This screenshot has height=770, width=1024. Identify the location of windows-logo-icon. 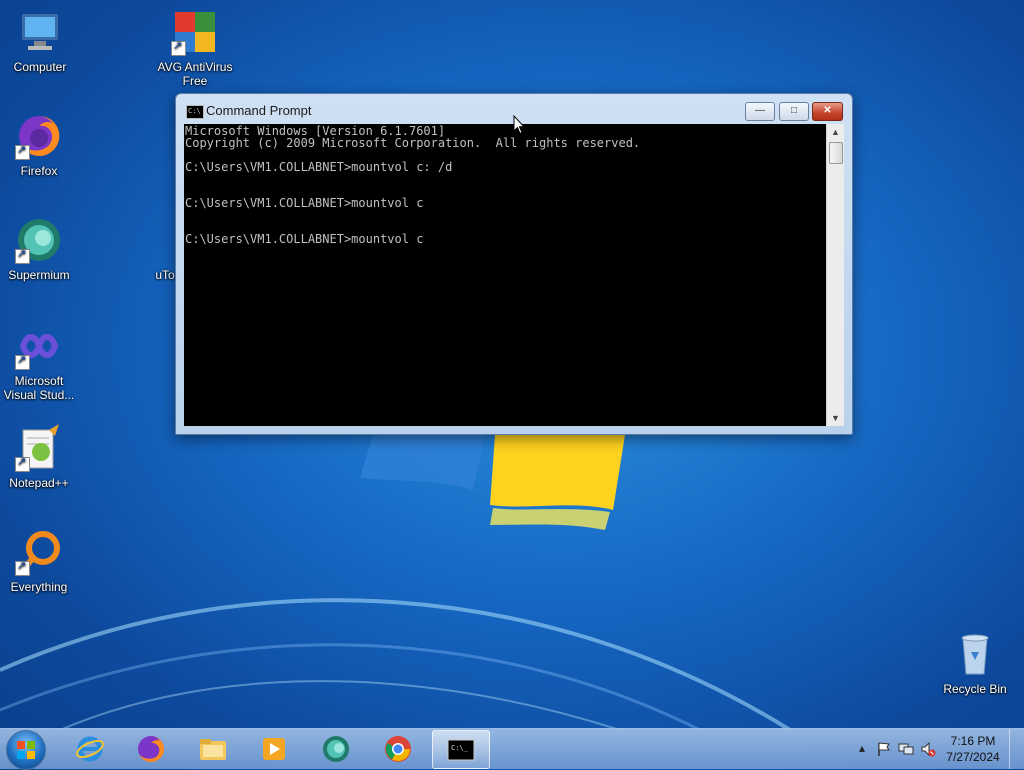
(26, 750).